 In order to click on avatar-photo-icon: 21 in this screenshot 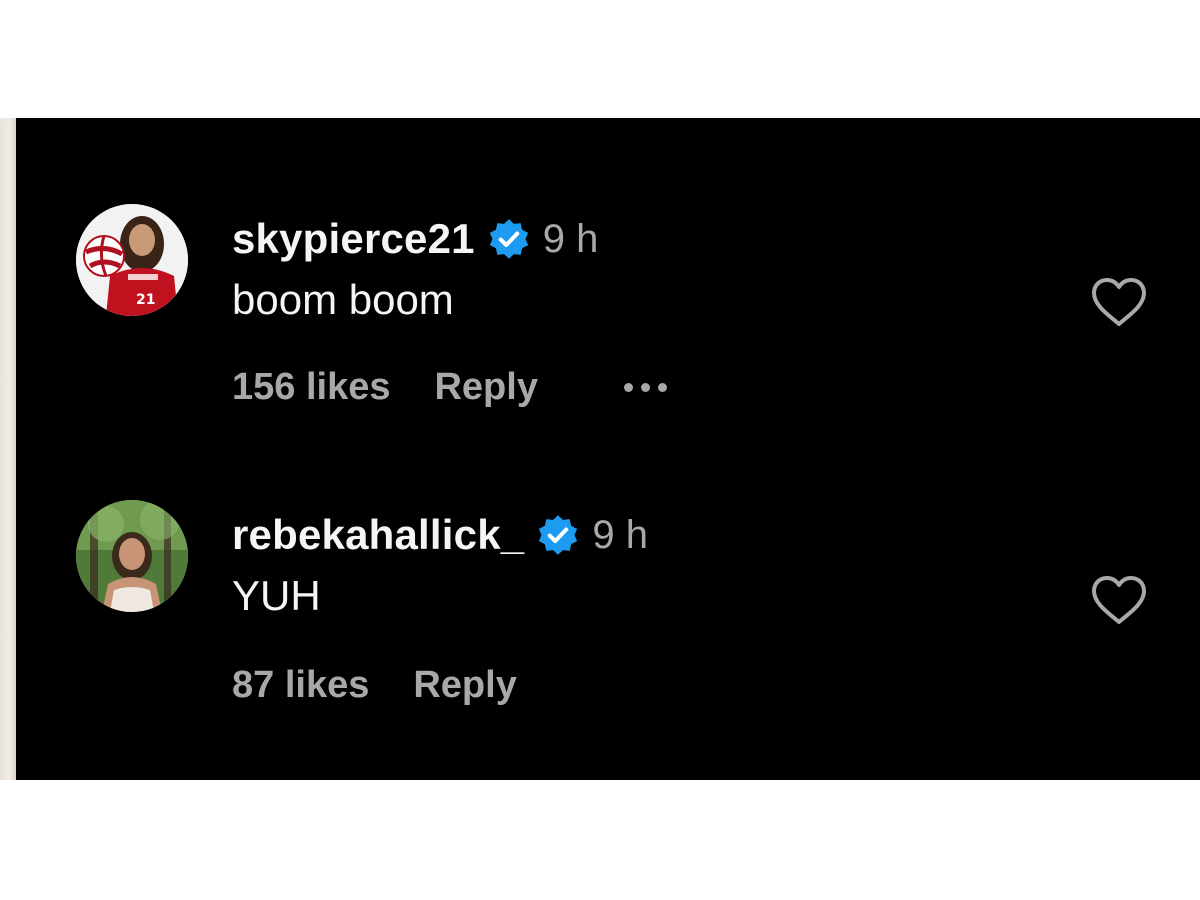, I will do `click(132, 260)`.